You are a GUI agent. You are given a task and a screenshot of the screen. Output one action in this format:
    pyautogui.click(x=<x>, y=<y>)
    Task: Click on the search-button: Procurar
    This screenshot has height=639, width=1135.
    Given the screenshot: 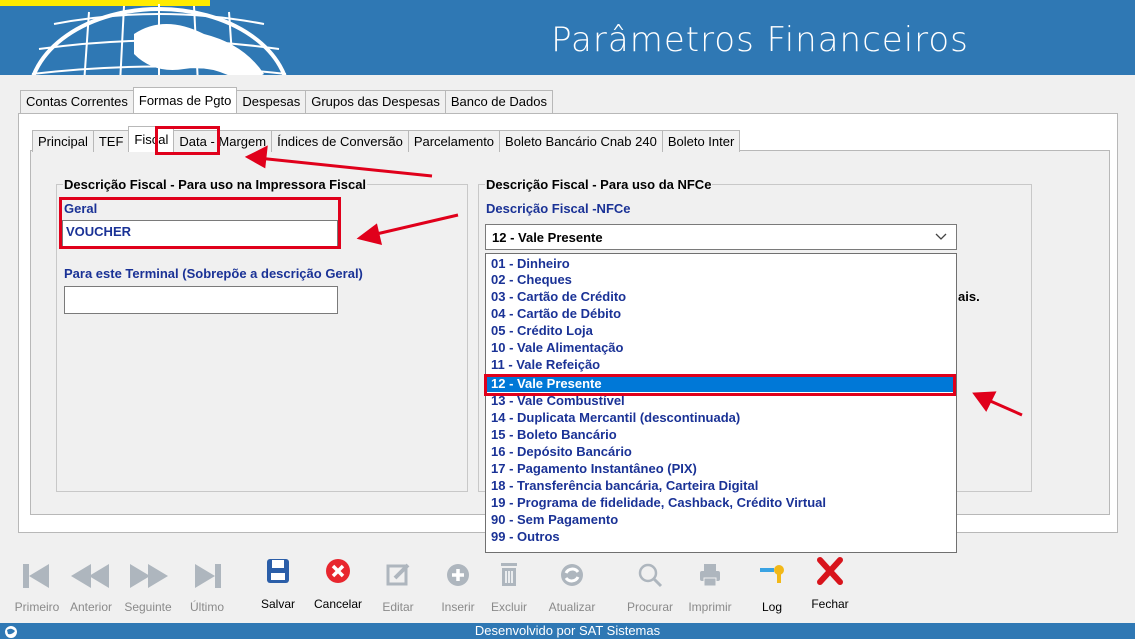 What is the action you would take?
    pyautogui.click(x=650, y=588)
    